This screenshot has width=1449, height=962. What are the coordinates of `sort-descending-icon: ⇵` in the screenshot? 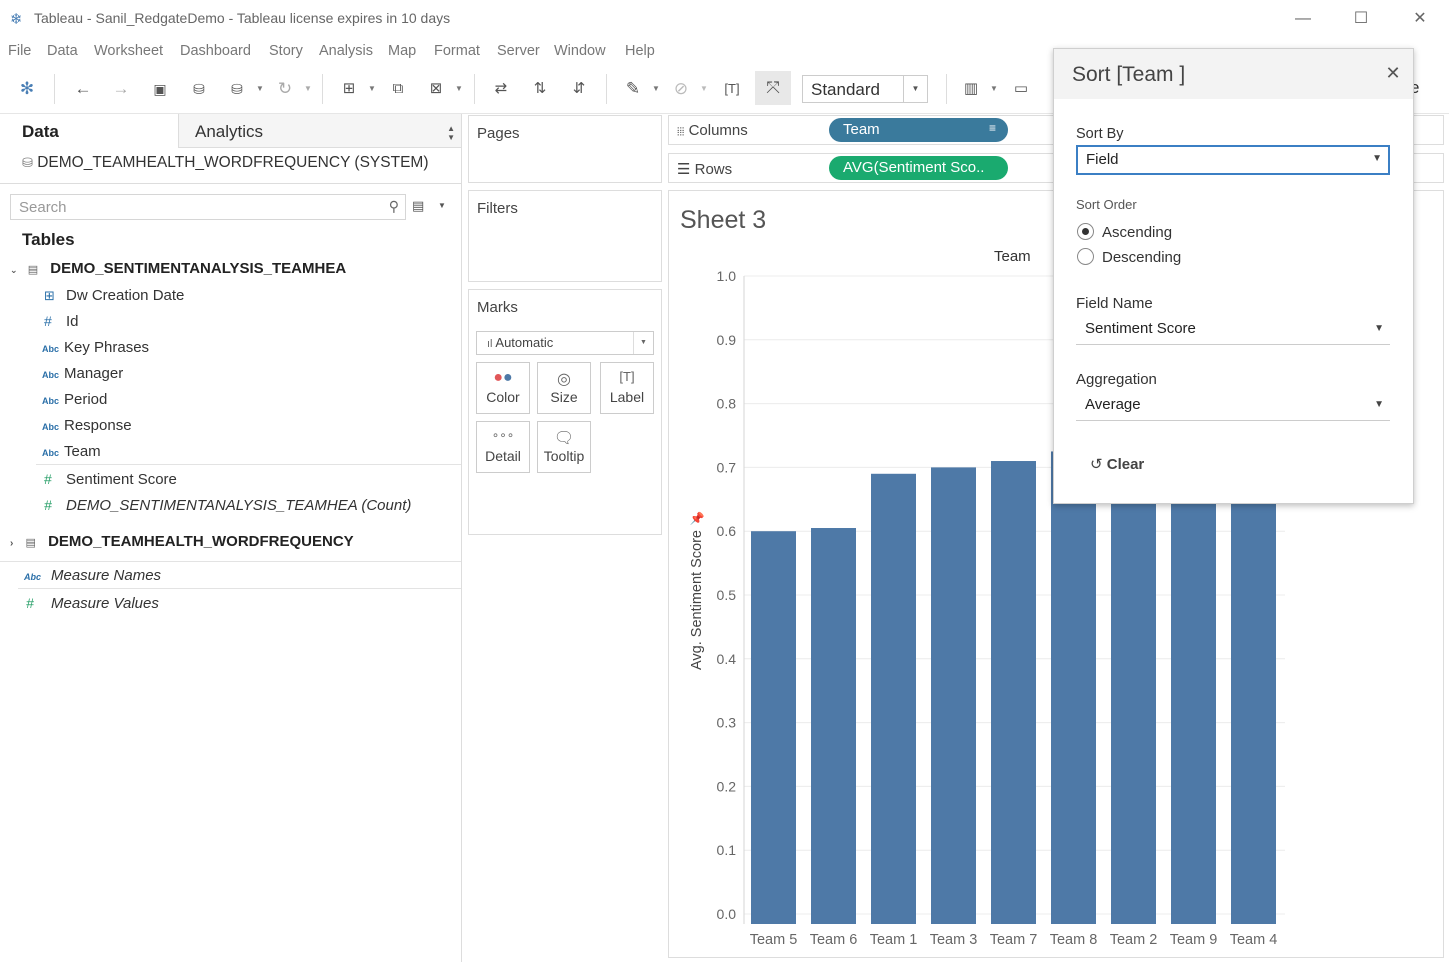 It's located at (579, 89).